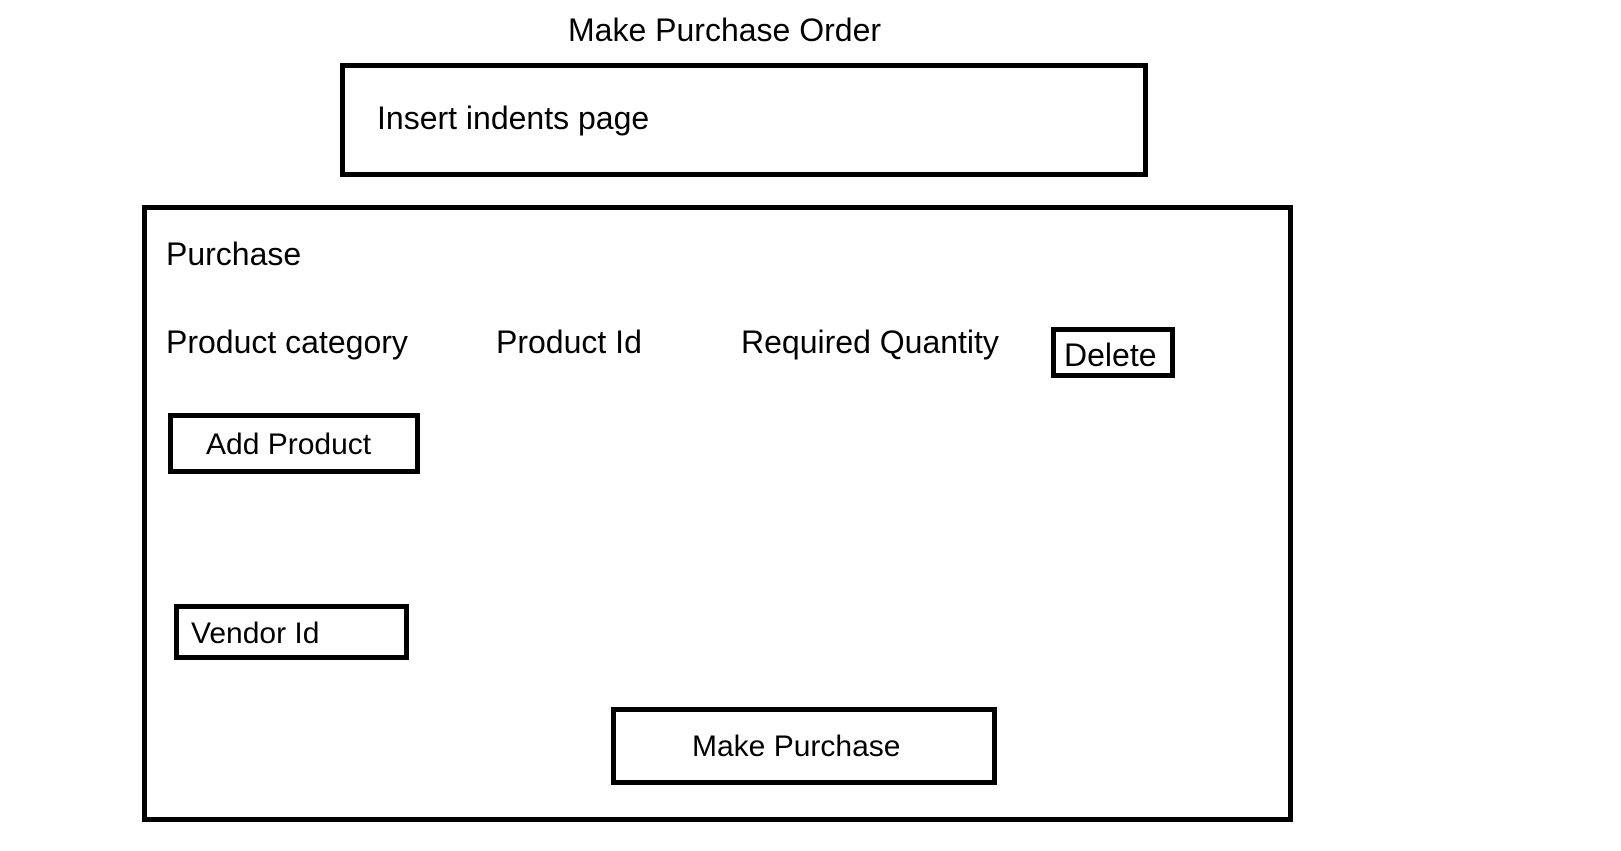 This screenshot has height=851, width=1621. What do you see at coordinates (287, 342) in the screenshot?
I see `product-category-label: Product category` at bounding box center [287, 342].